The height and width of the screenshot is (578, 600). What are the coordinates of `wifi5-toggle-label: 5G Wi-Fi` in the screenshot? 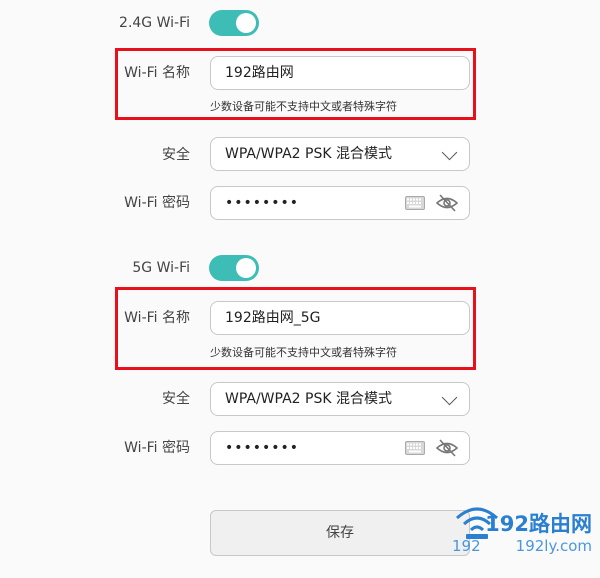 It's located at (161, 268).